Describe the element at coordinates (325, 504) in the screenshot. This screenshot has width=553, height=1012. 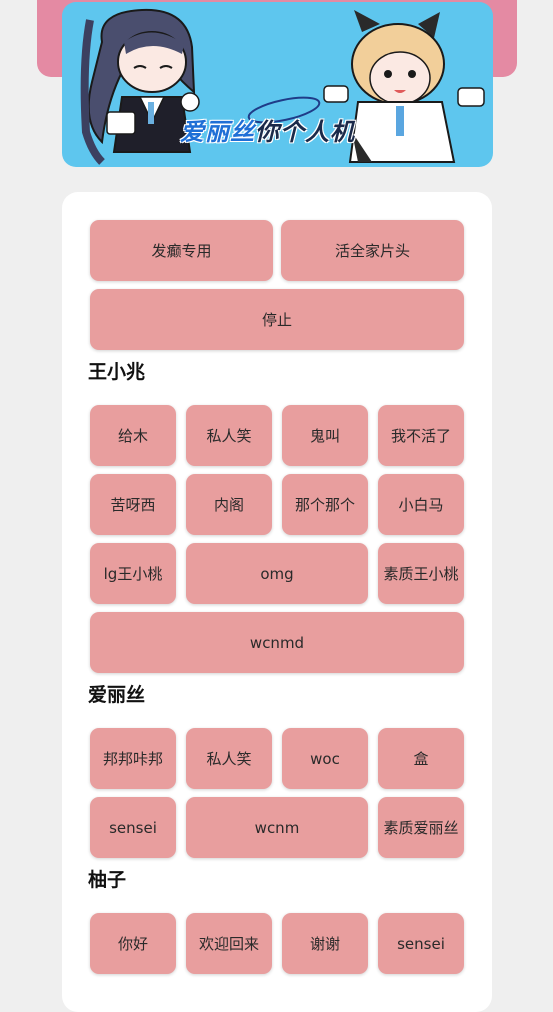
I see `sound-button: 那个那个` at that location.